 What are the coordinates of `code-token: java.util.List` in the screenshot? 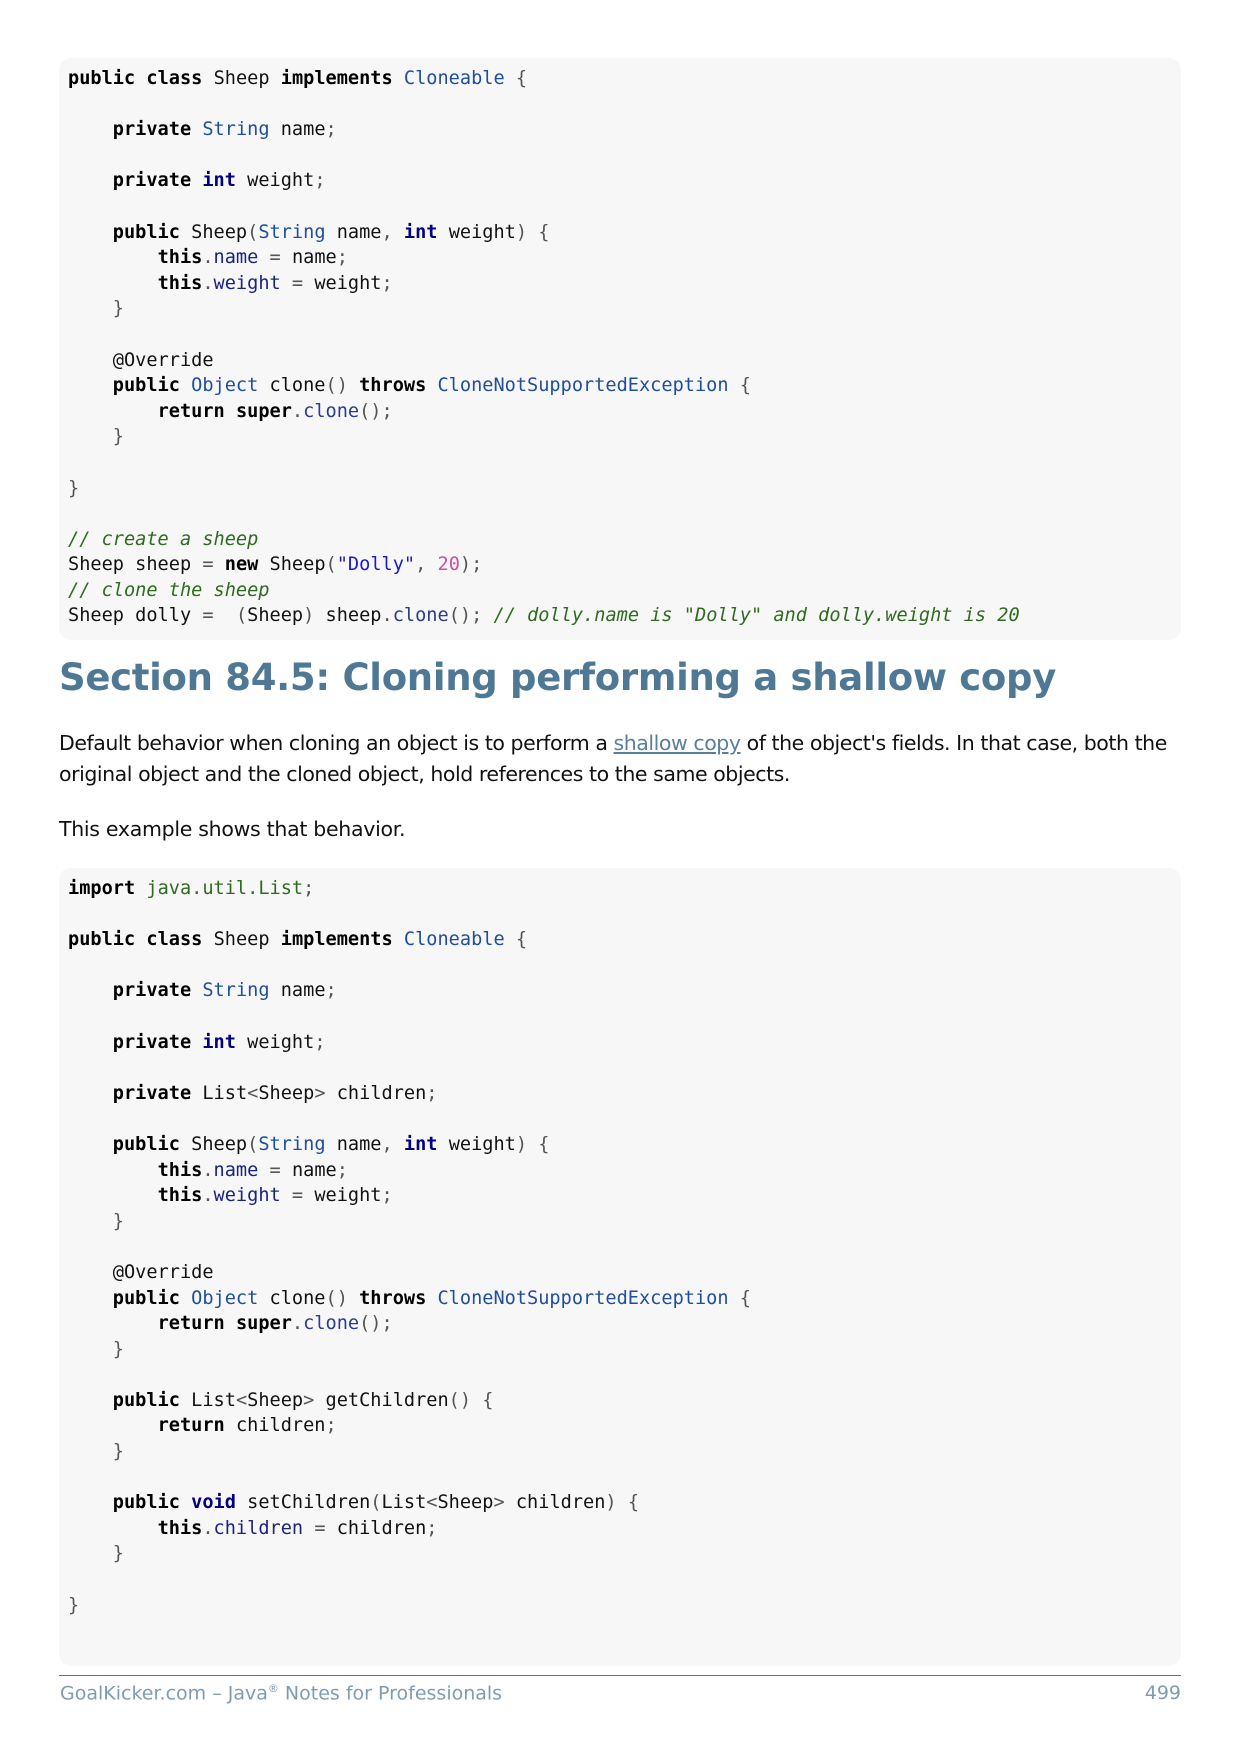 It's located at (225, 888).